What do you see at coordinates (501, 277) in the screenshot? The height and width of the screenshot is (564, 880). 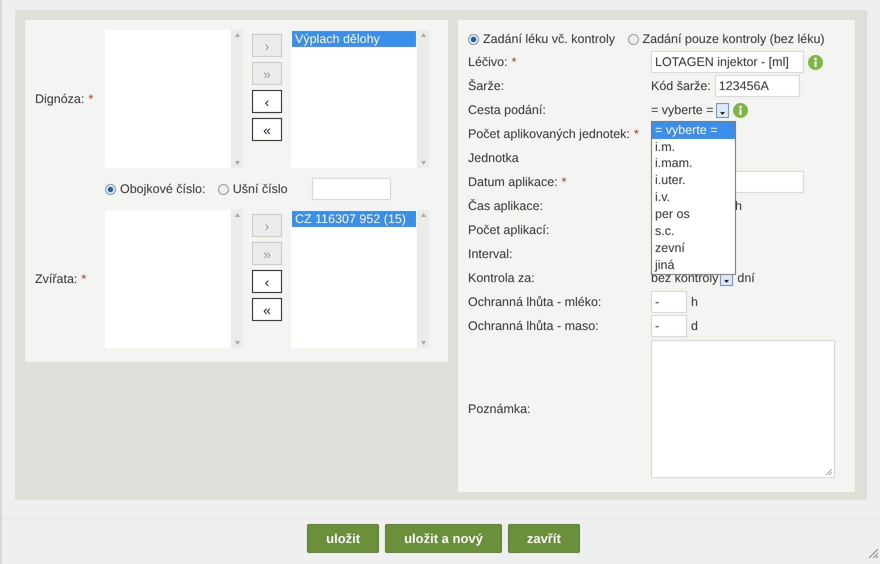 I see `field-label: Kontrola za:` at bounding box center [501, 277].